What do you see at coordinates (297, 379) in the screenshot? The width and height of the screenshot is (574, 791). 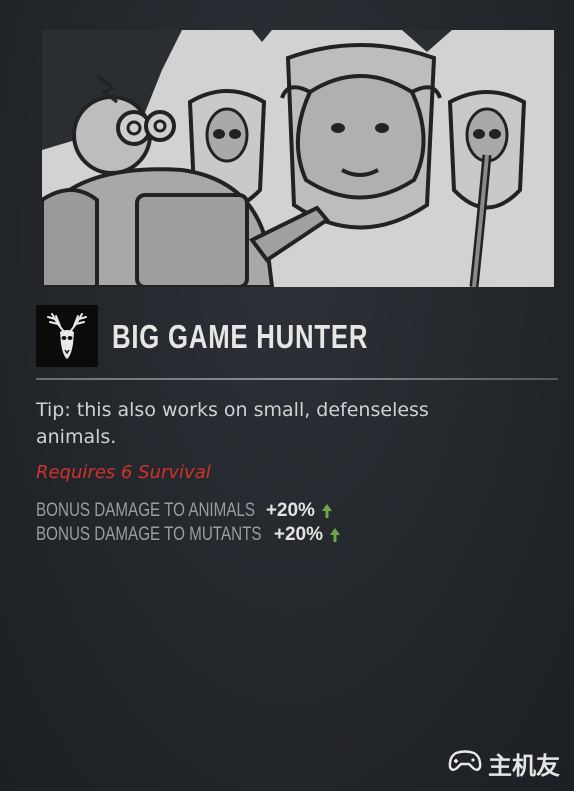 I see `title-divider` at bounding box center [297, 379].